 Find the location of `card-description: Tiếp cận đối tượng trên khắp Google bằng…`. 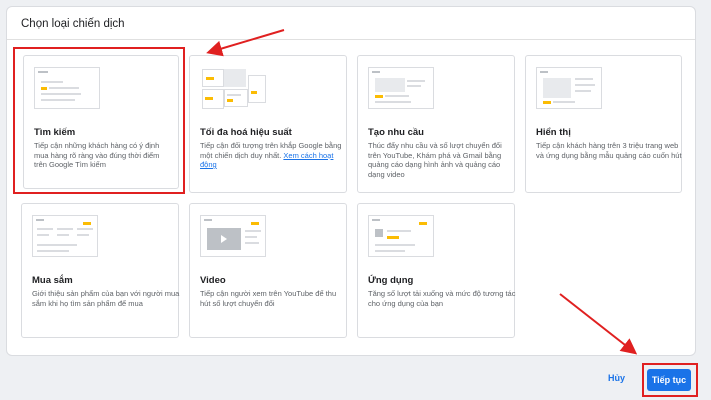

card-description: Tiếp cận đối tượng trên khắp Google bằng… is located at coordinates (274, 155).